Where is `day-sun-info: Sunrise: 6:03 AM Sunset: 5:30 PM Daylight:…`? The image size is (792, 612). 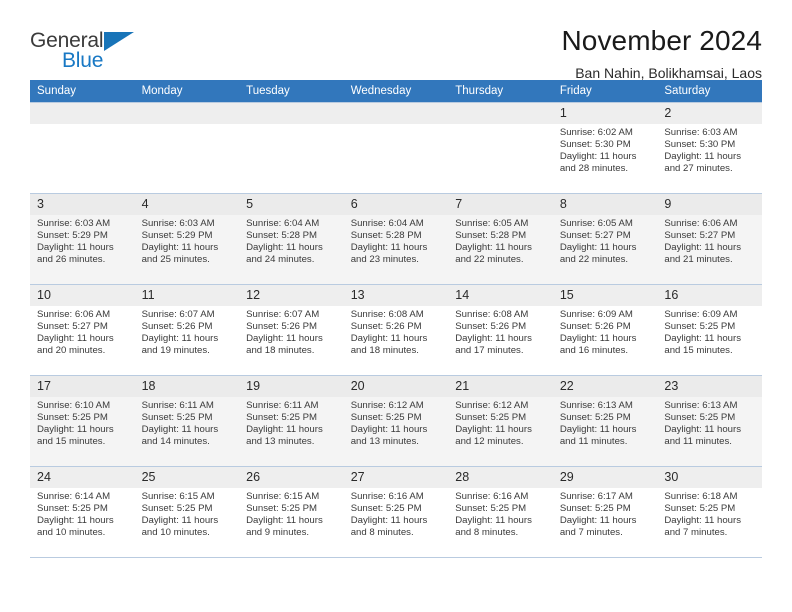 day-sun-info: Sunrise: 6:03 AM Sunset: 5:30 PM Daylight:… is located at coordinates (709, 149).